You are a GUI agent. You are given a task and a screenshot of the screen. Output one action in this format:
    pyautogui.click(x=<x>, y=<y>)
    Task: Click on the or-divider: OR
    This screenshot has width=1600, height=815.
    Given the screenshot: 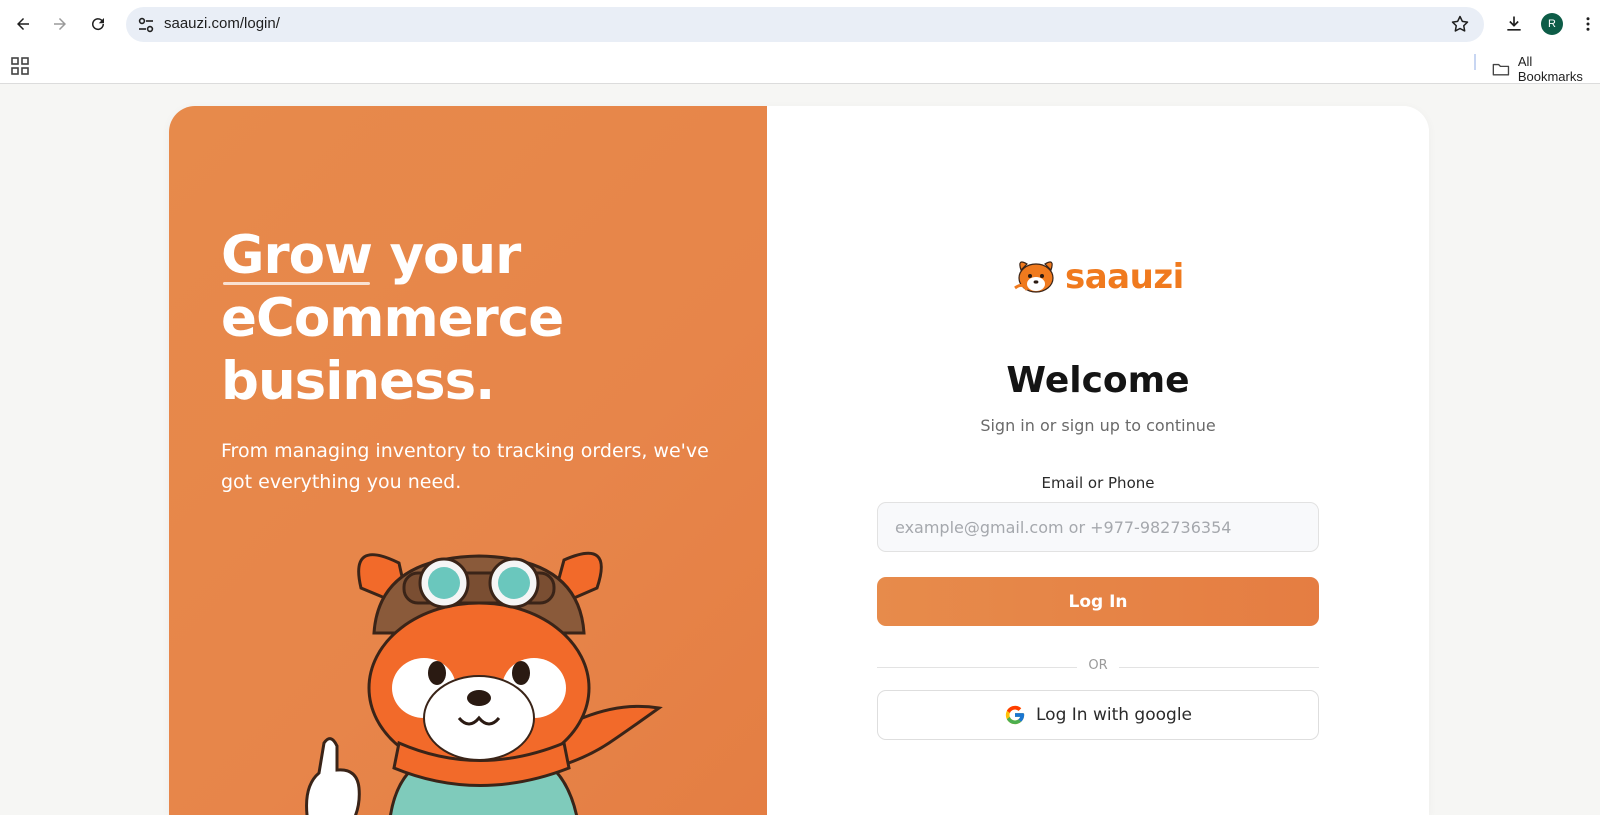 What is the action you would take?
    pyautogui.click(x=1098, y=668)
    